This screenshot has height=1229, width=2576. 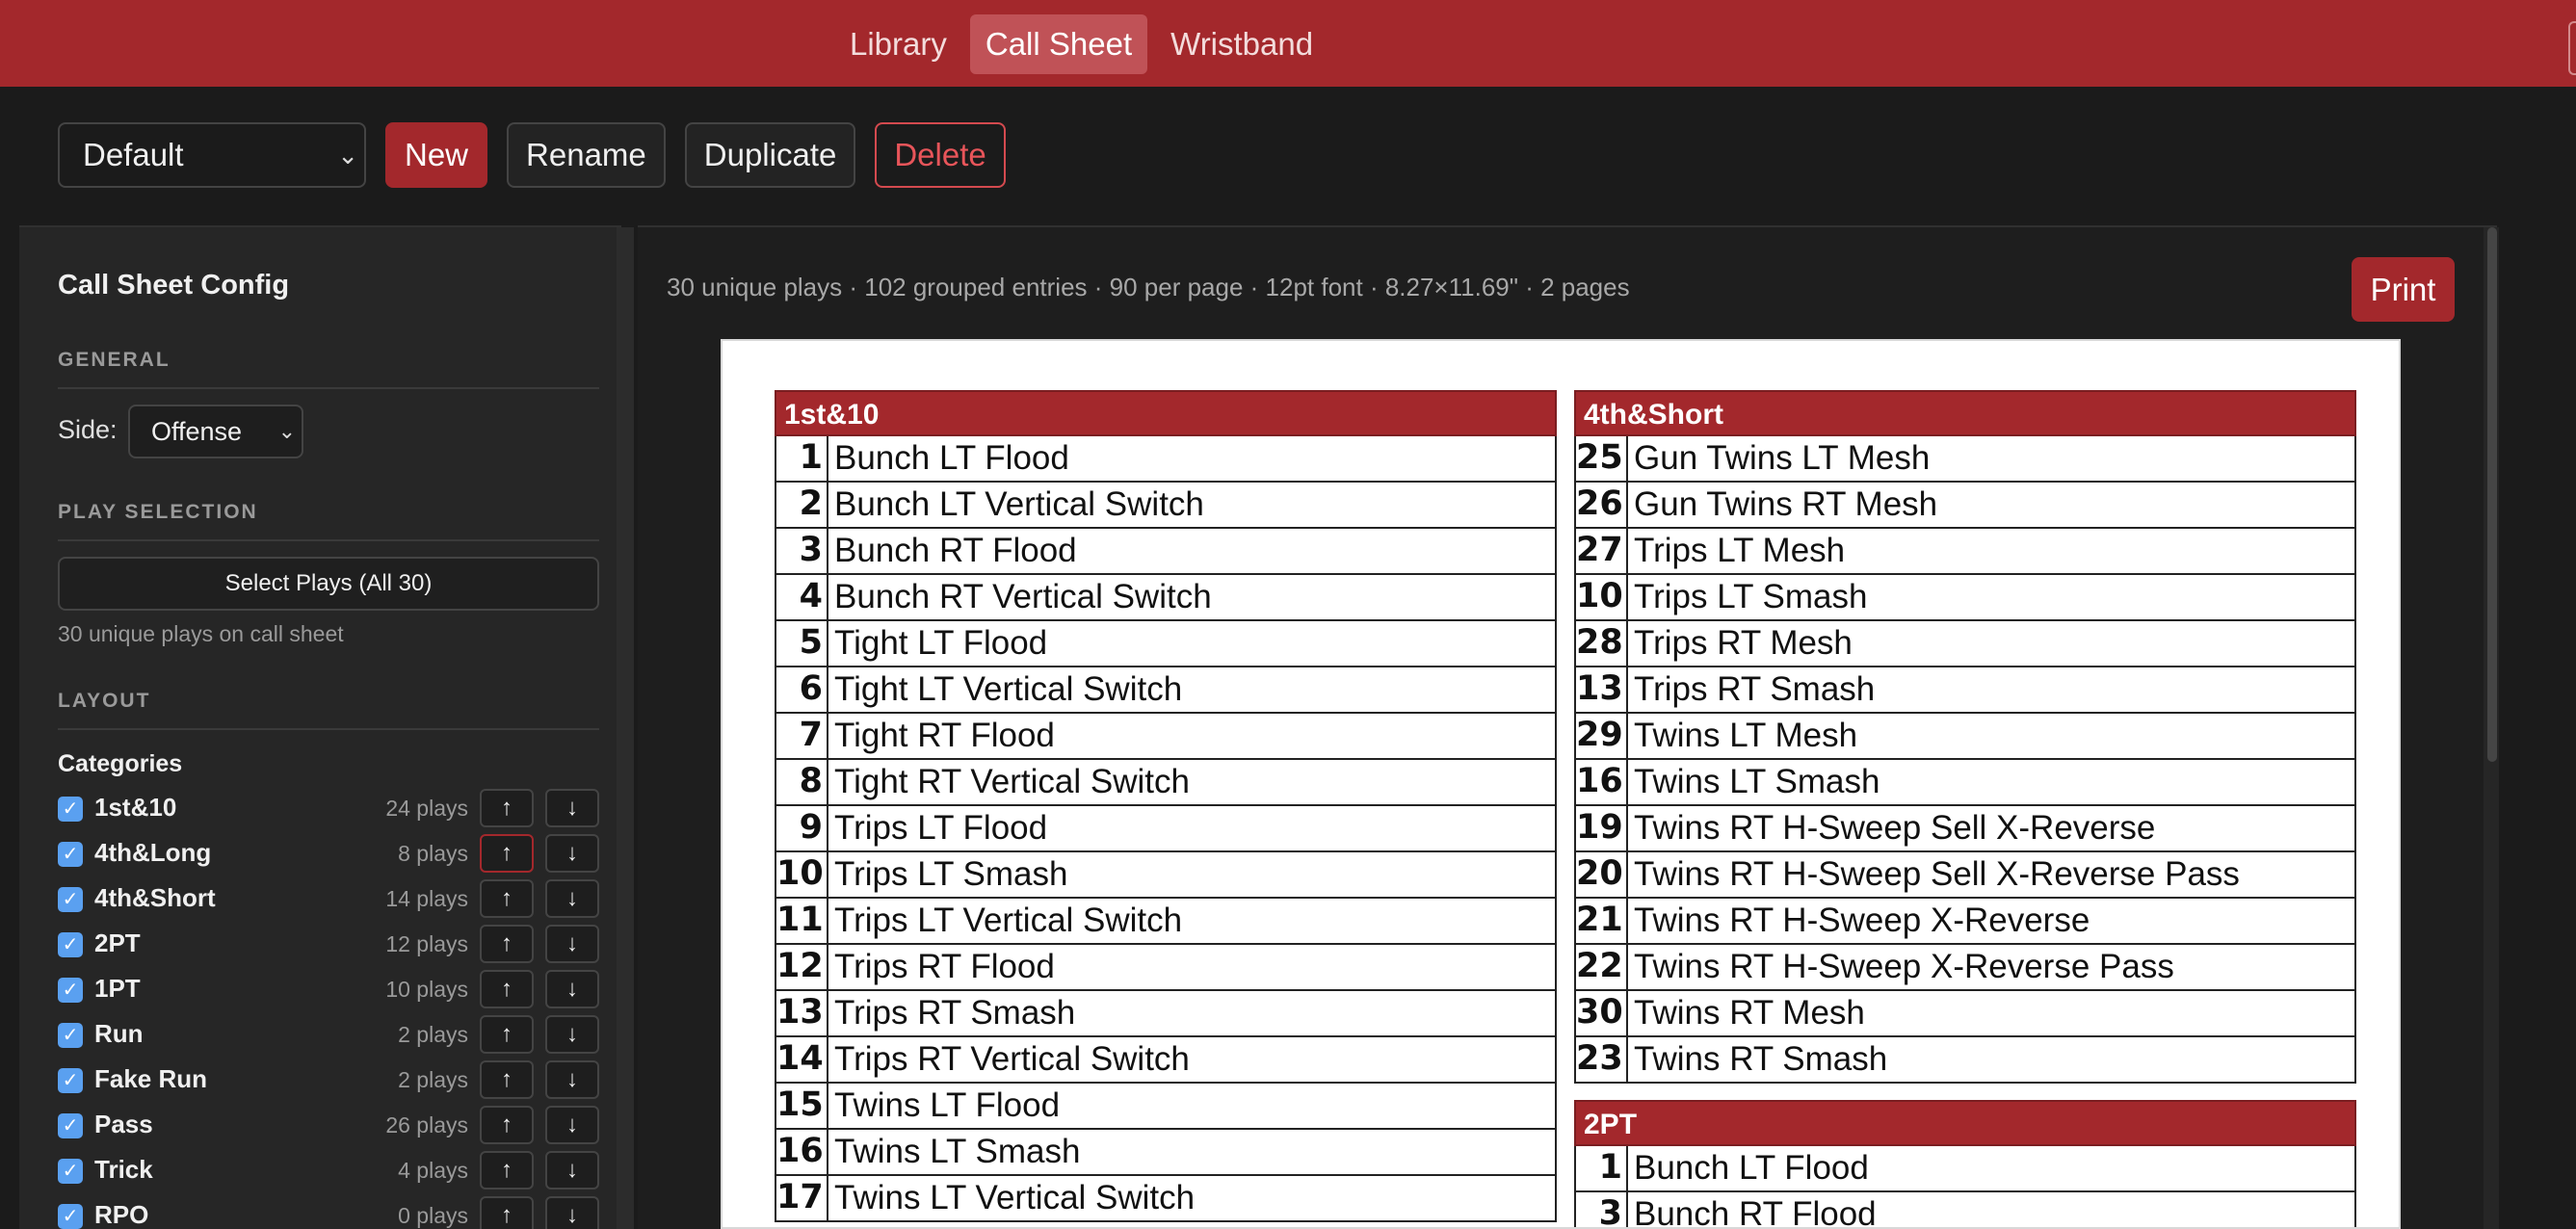 I want to click on play-name: Trips LT Mesh, so click(x=1740, y=550).